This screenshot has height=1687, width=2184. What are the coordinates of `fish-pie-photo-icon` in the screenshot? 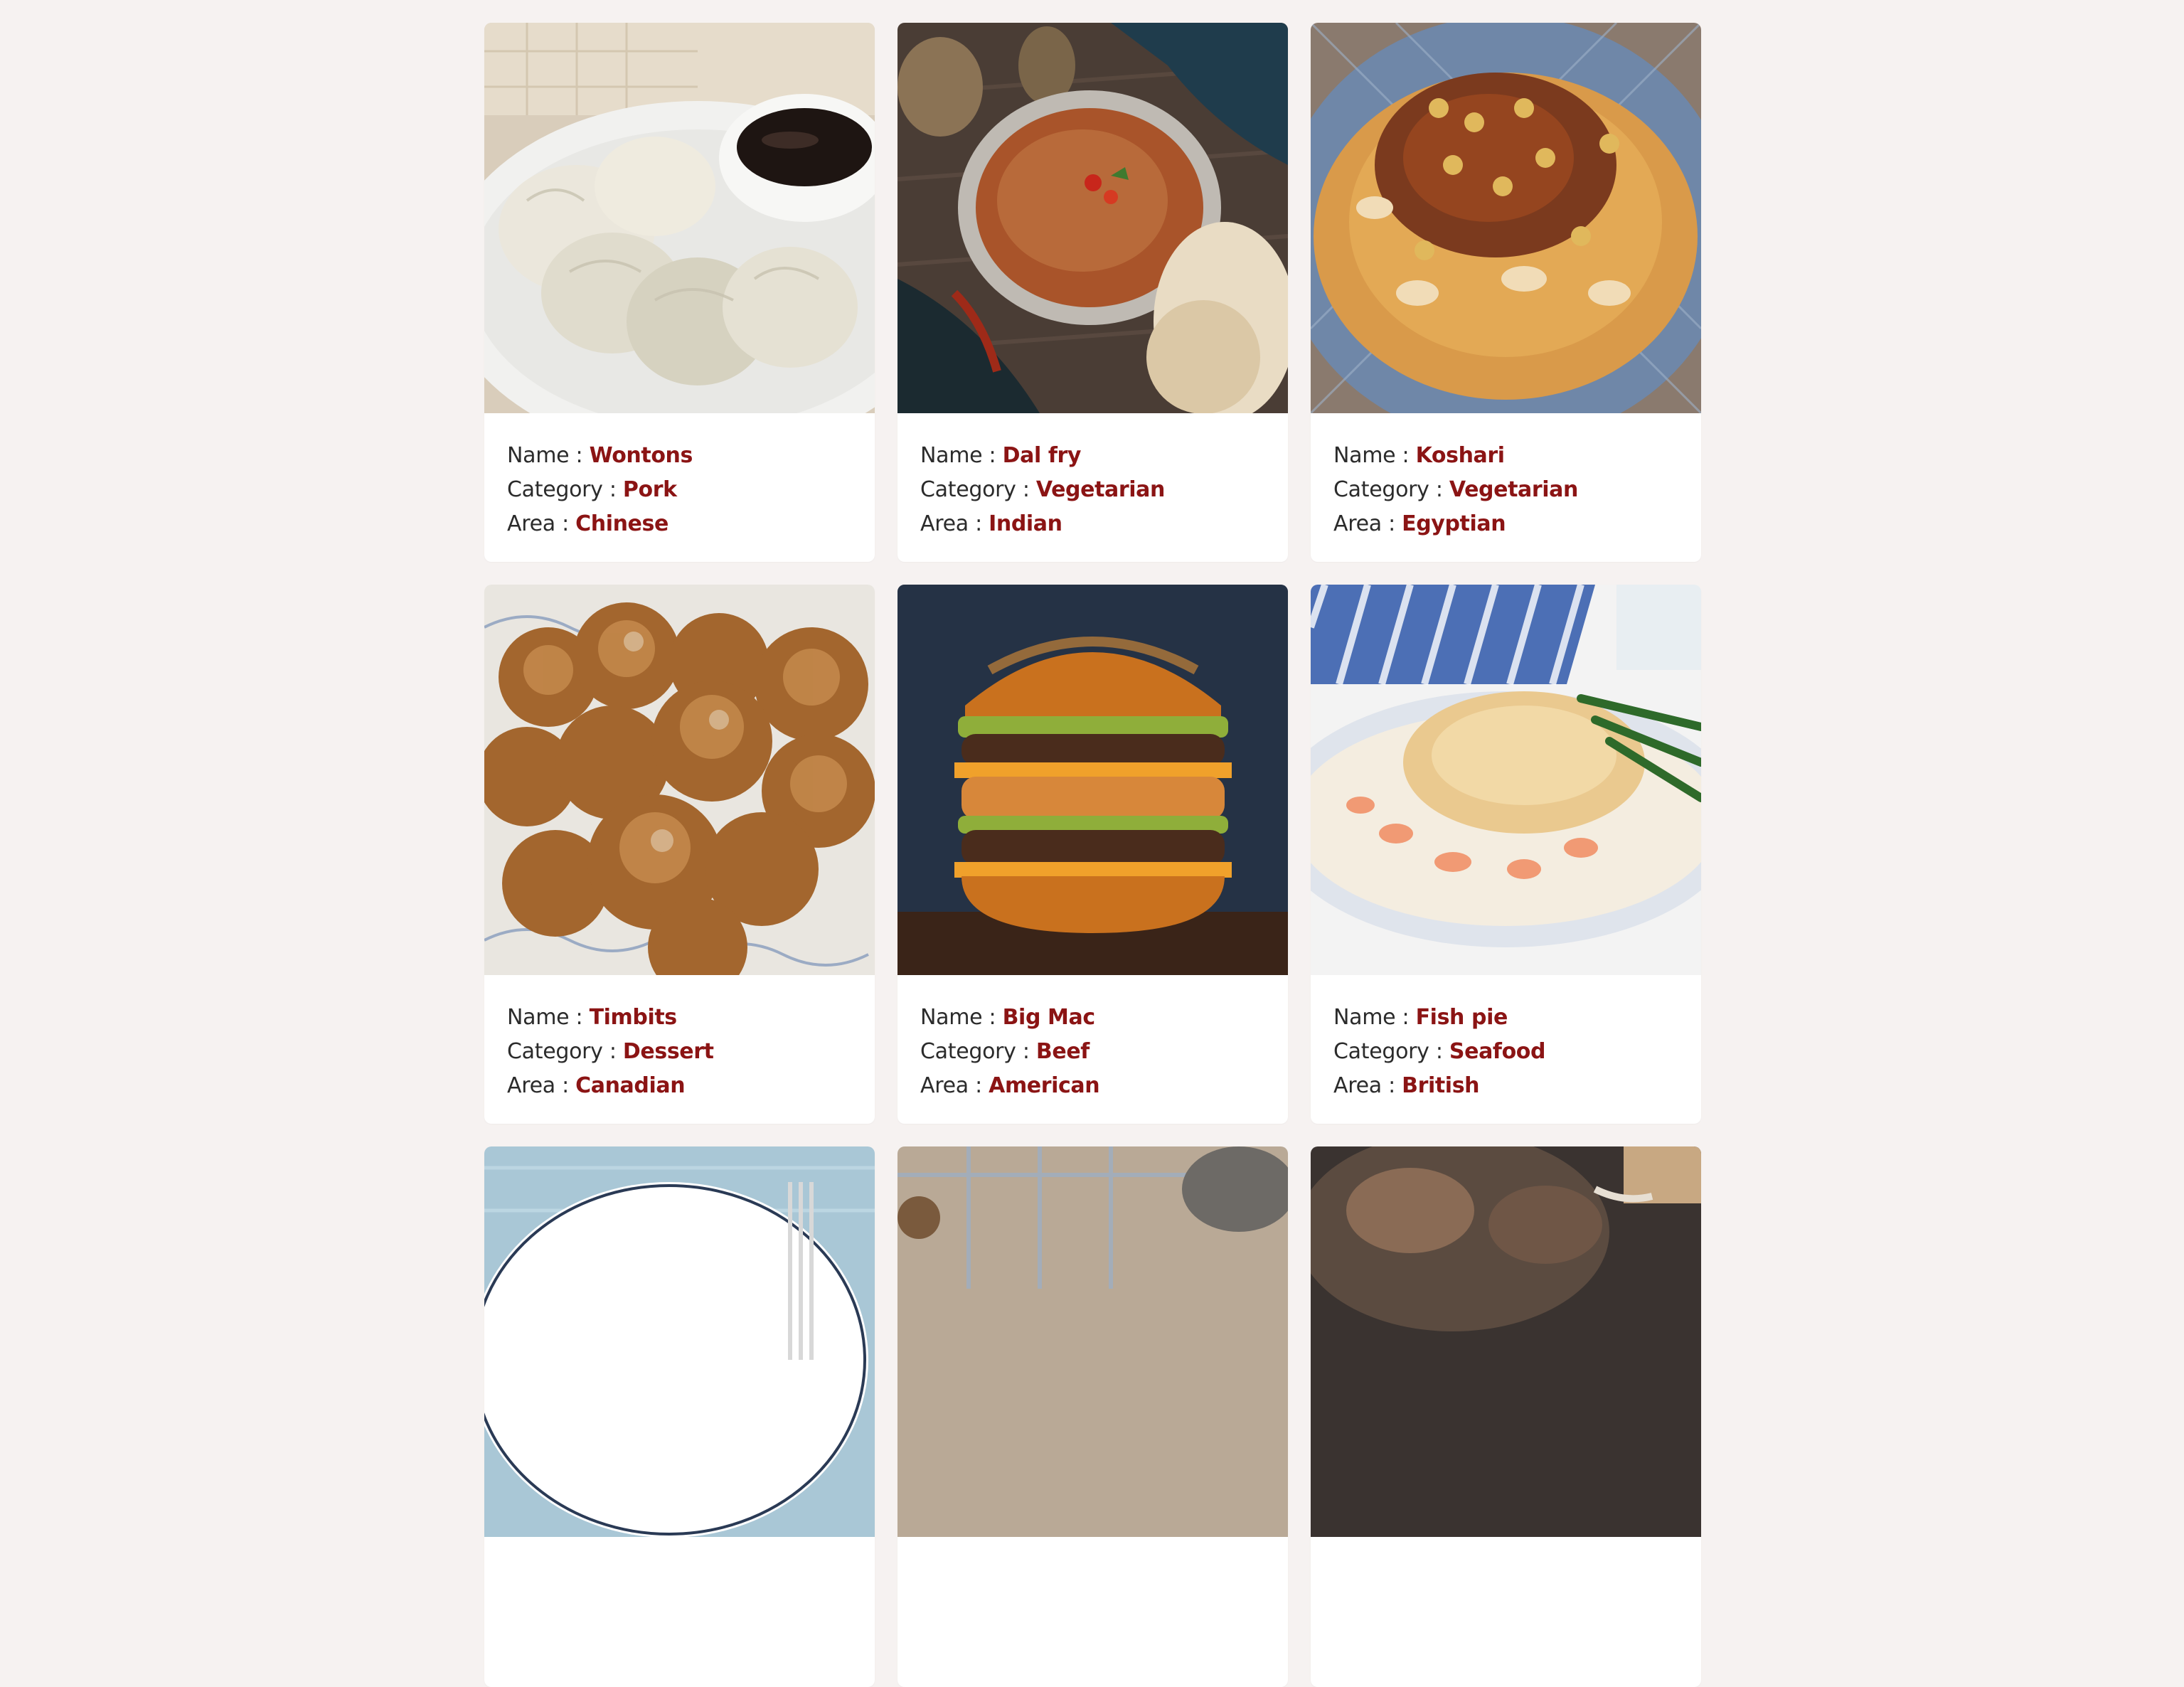 It's located at (1506, 780).